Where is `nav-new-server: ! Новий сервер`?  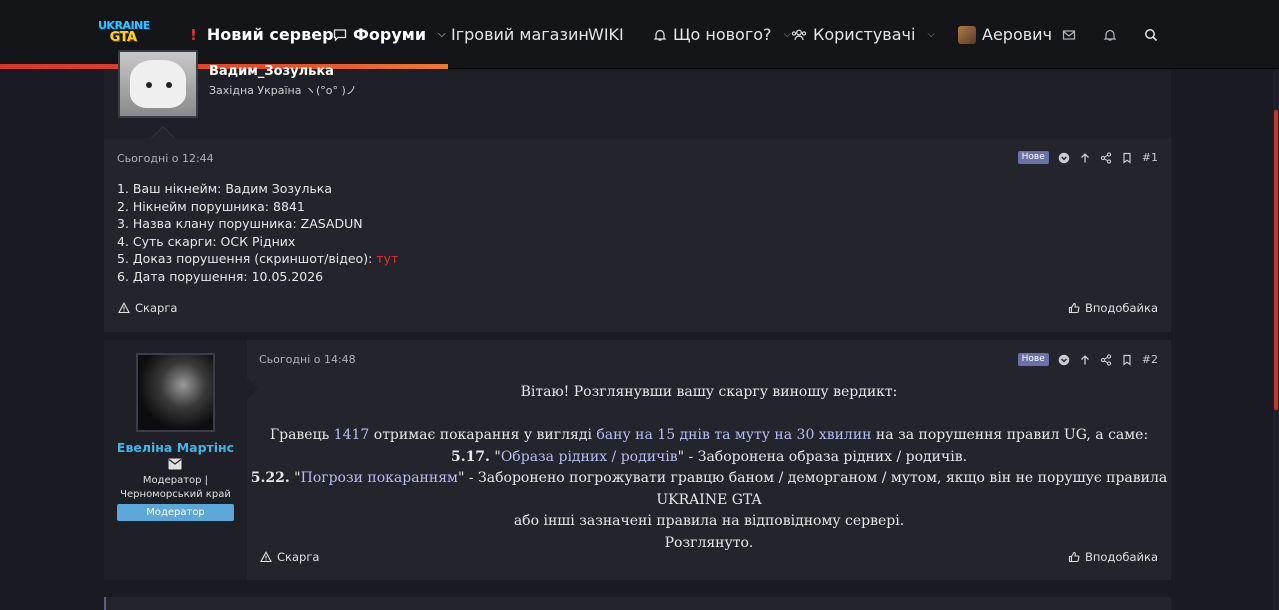
nav-new-server: ! Новий сервер is located at coordinates (262, 34).